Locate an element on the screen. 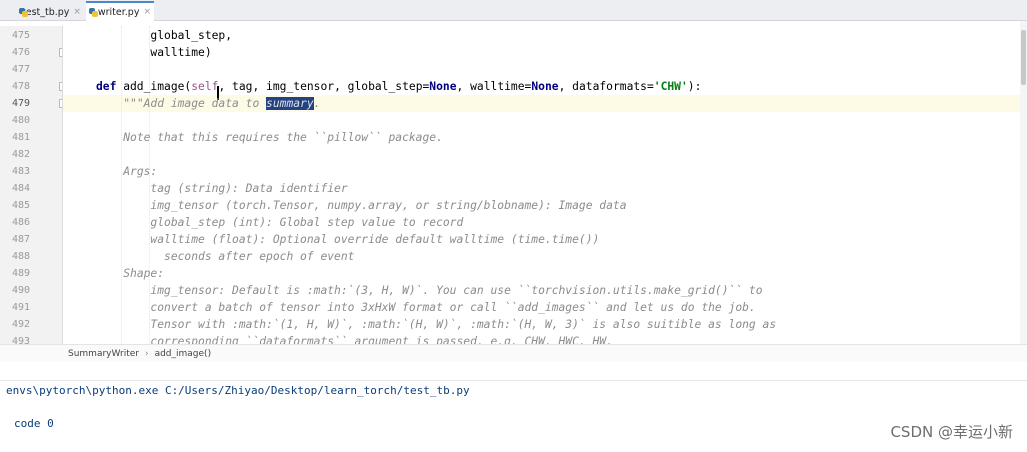 Image resolution: width=1027 pixels, height=452 pixels. line-number: 477 is located at coordinates (21, 69).